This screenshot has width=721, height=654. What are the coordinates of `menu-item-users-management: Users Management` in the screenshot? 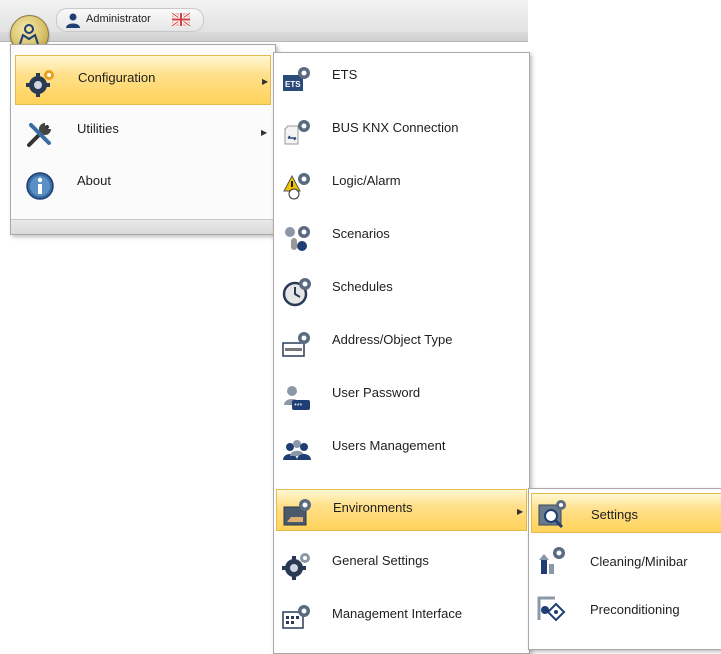 It's located at (401, 449).